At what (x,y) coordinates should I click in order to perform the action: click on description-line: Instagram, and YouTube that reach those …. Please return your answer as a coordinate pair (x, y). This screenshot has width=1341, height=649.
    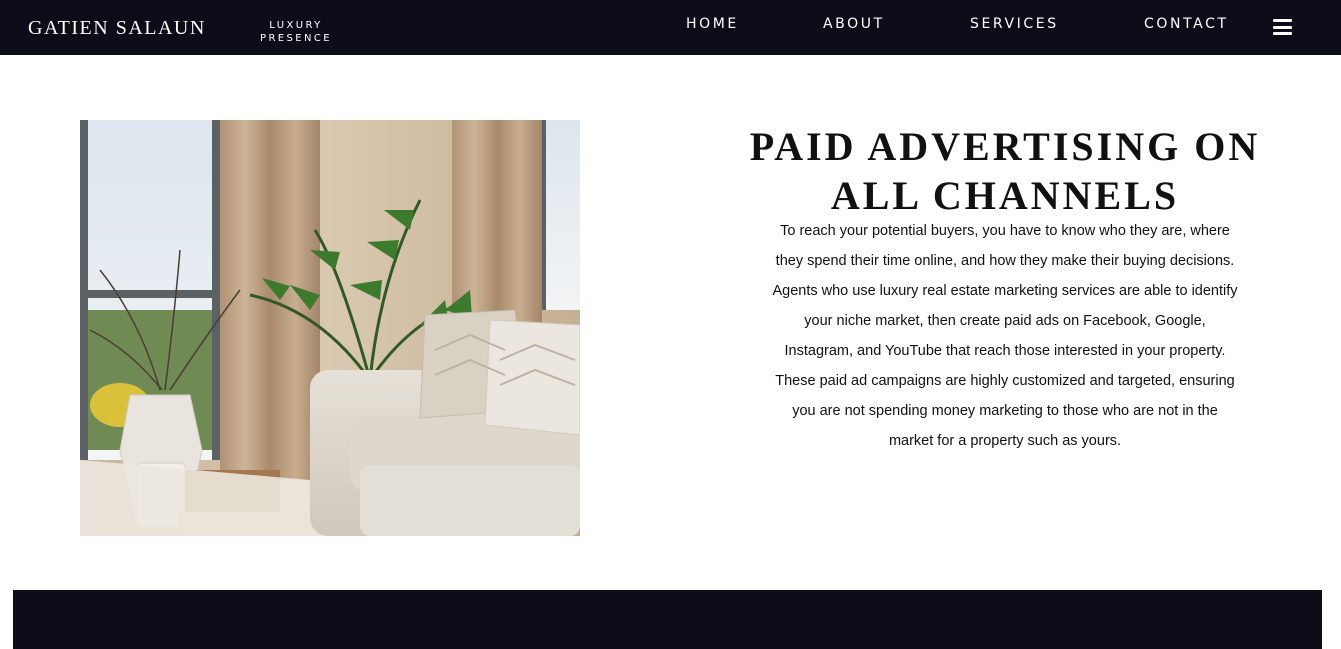
    Looking at the image, I should click on (1005, 351).